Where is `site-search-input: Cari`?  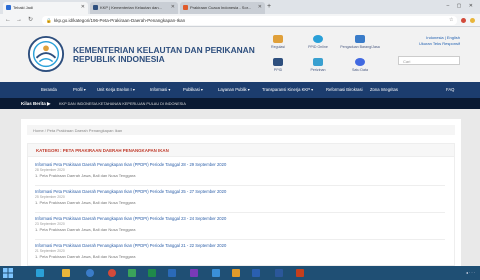
site-search-input: Cari is located at coordinates (429, 60).